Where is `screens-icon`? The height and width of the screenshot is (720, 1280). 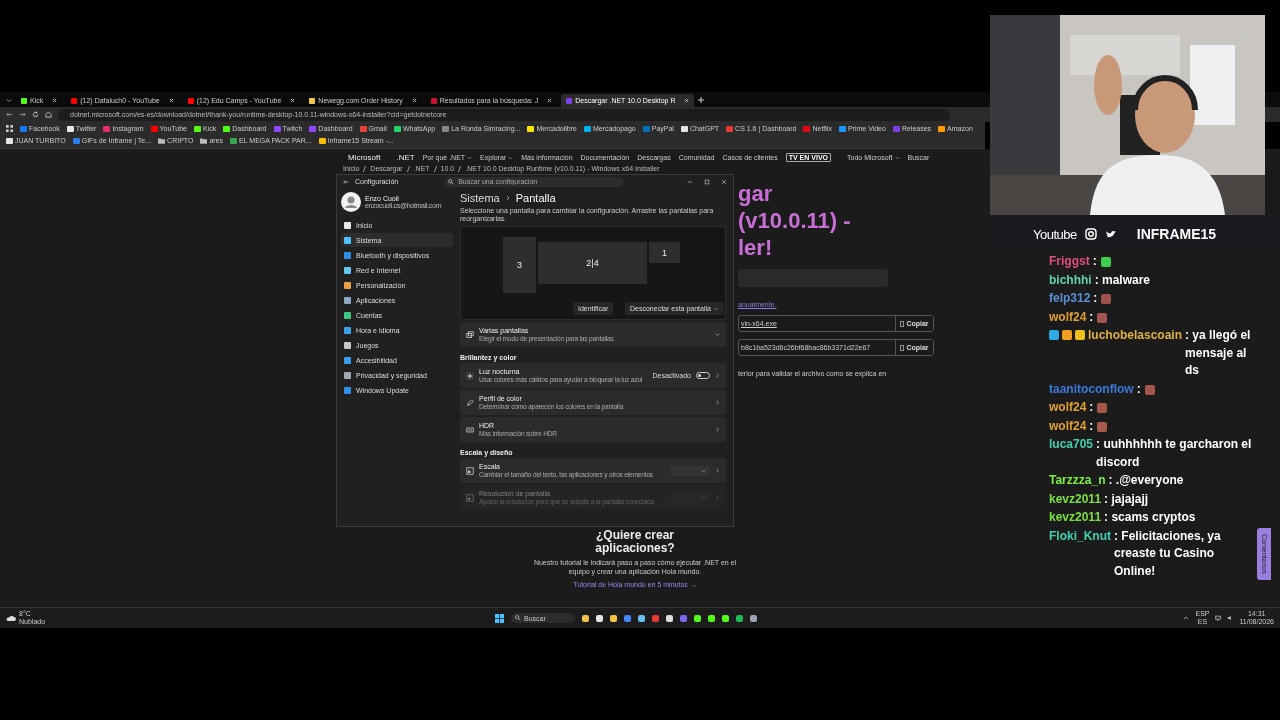
screens-icon is located at coordinates (470, 334).